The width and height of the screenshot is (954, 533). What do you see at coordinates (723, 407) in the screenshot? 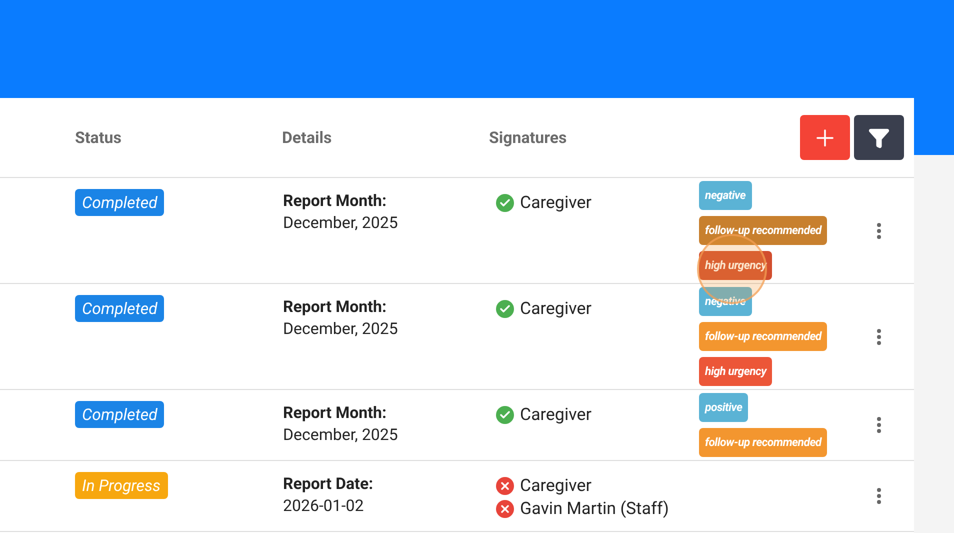
I see `tag: positive` at bounding box center [723, 407].